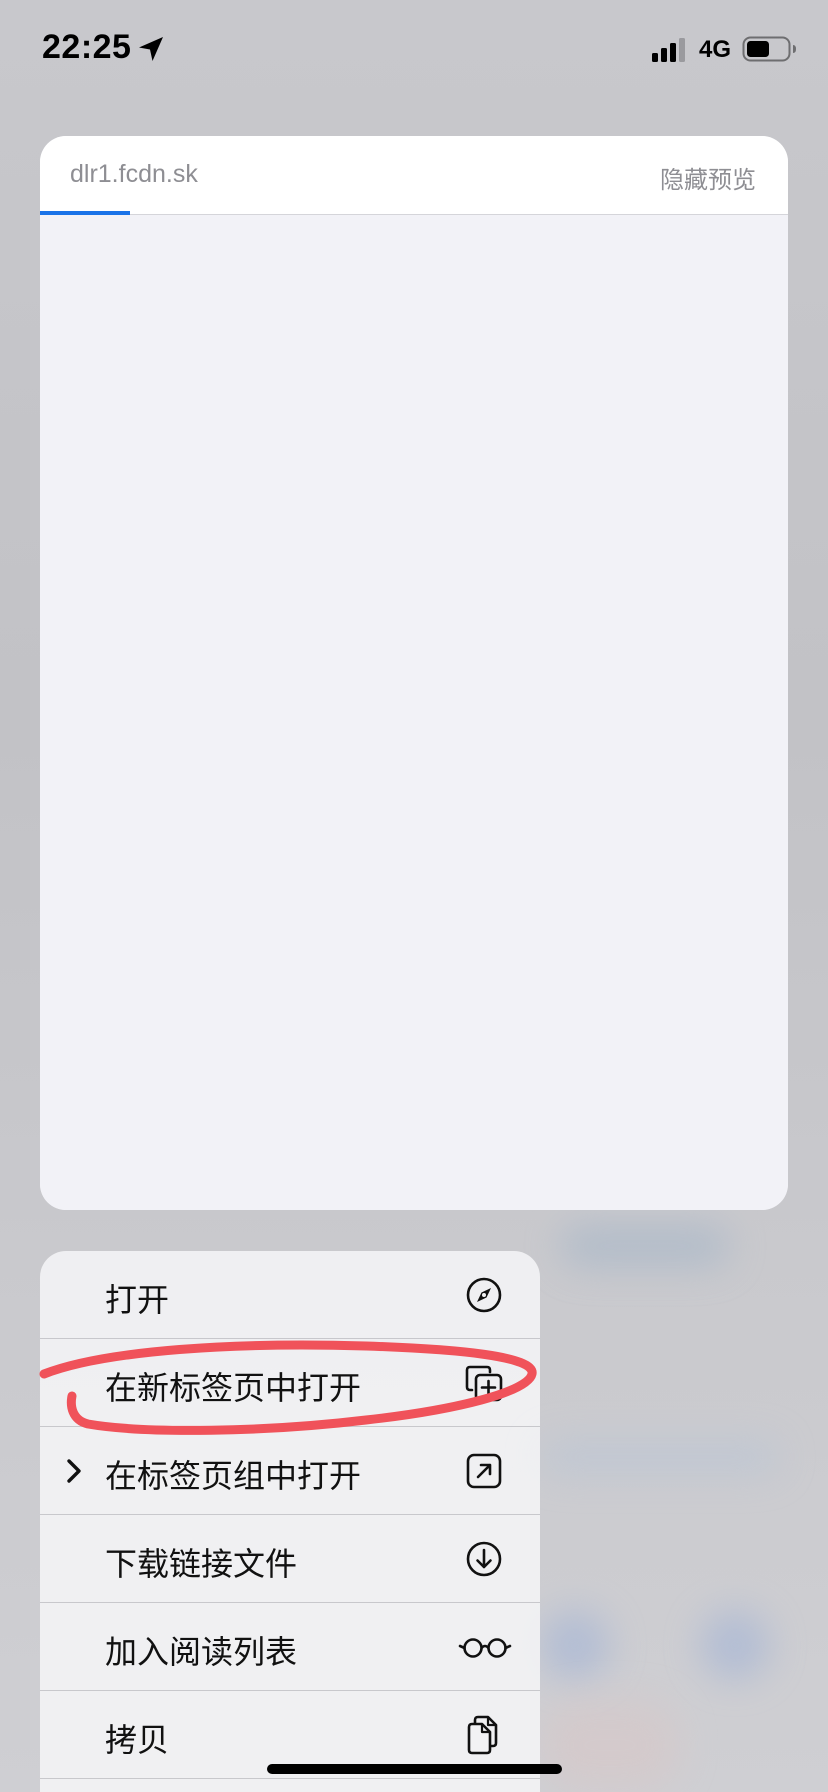  I want to click on menu-item-label: 下载链接文件, so click(201, 1564).